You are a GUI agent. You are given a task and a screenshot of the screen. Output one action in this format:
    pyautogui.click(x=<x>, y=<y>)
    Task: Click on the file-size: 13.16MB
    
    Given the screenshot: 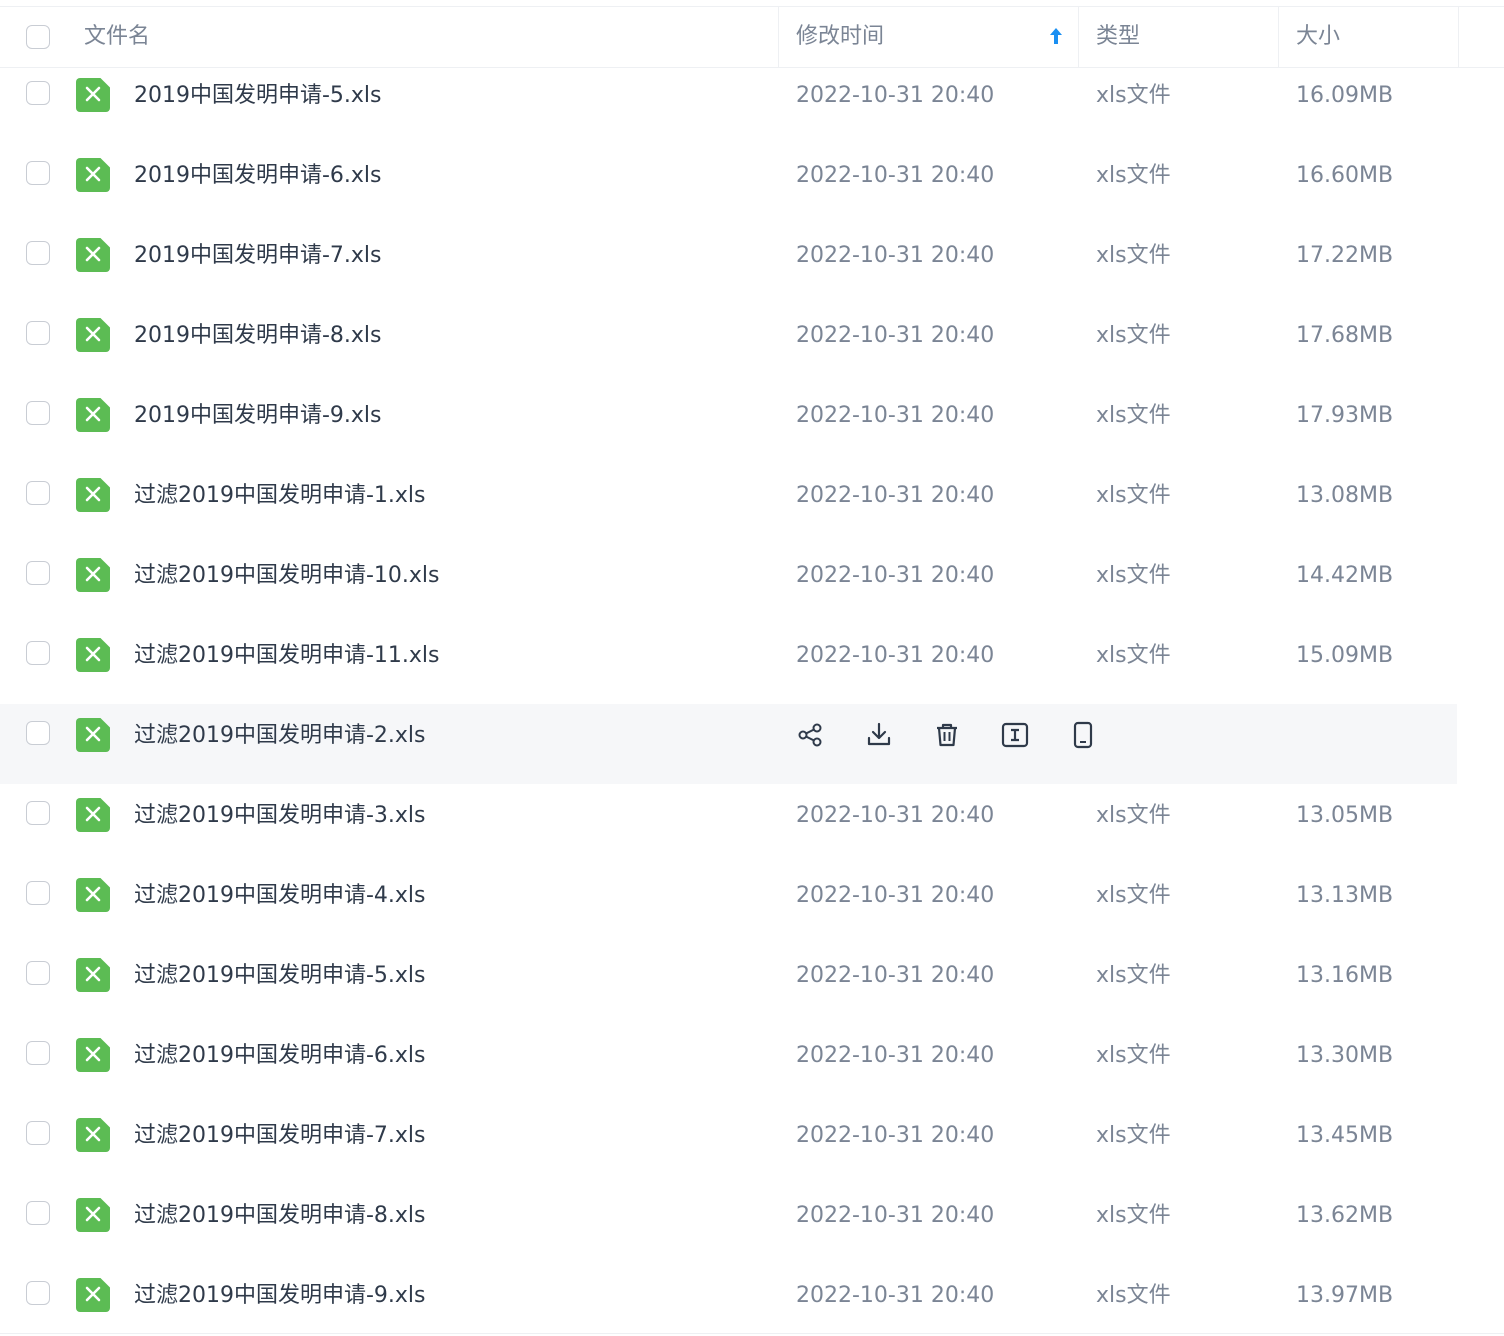 What is the action you would take?
    pyautogui.click(x=1345, y=975)
    